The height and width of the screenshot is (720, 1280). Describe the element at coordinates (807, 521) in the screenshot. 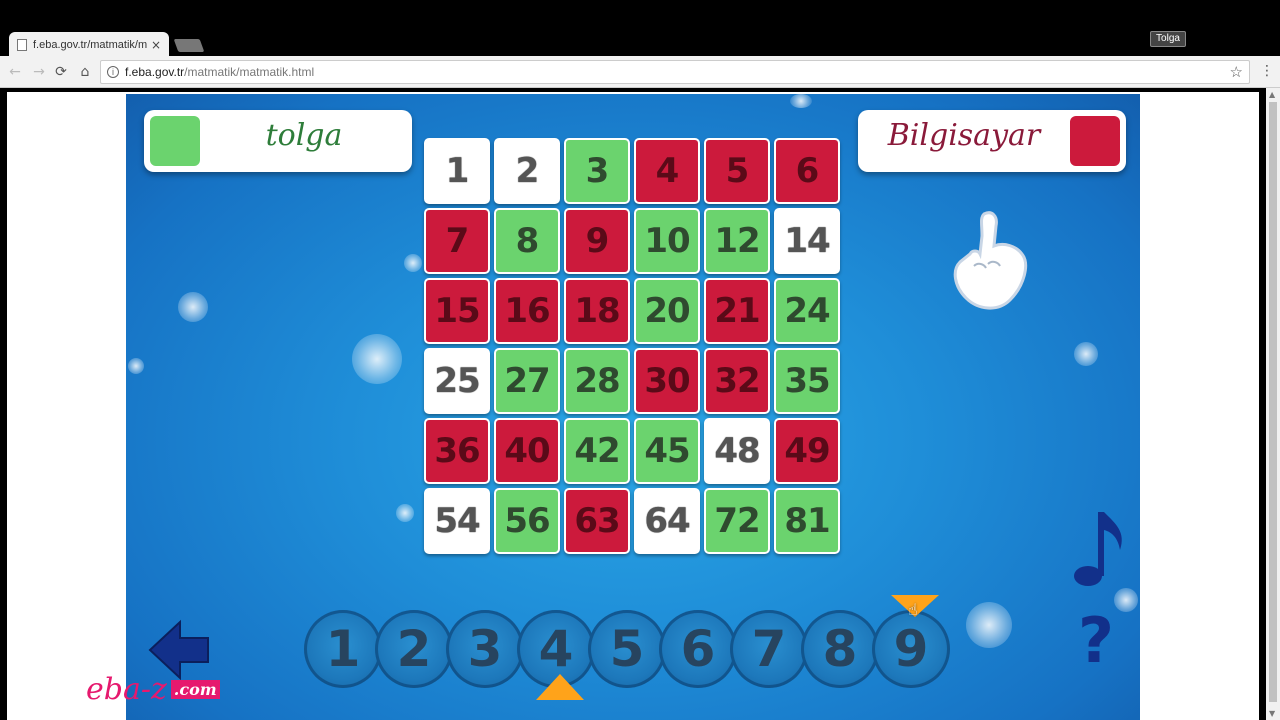

I see `board-cell: 81` at that location.